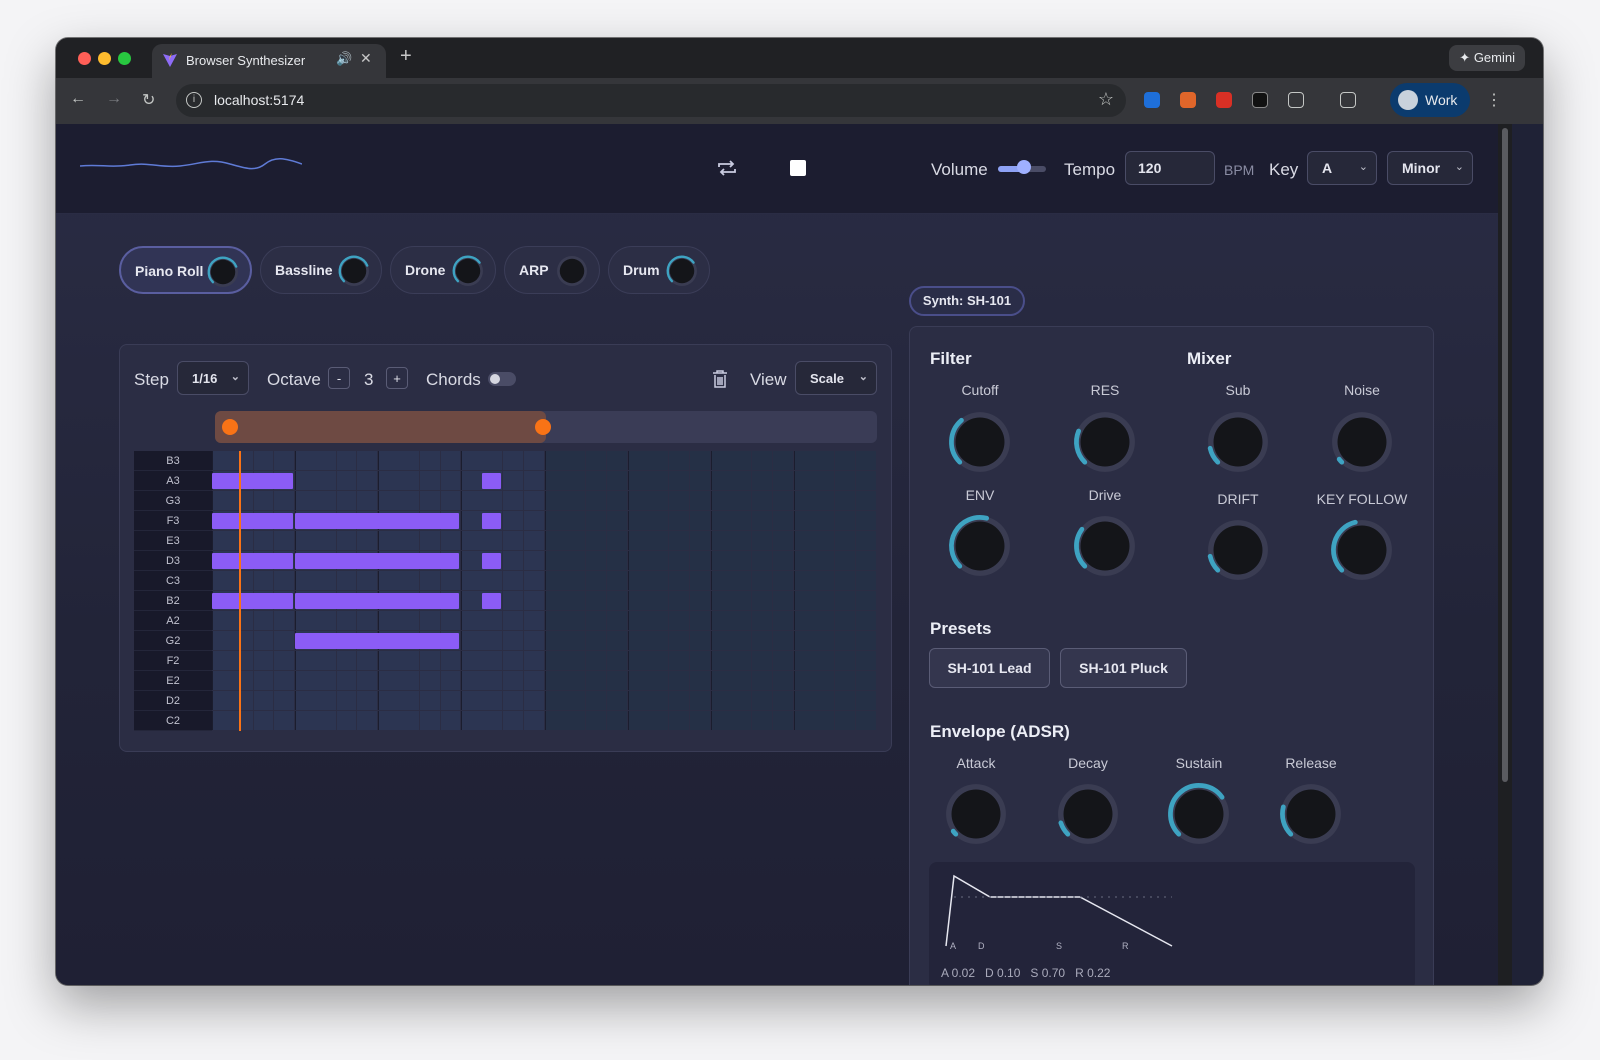 This screenshot has height=1060, width=1600. I want to click on noise-knob, so click(1362, 442).